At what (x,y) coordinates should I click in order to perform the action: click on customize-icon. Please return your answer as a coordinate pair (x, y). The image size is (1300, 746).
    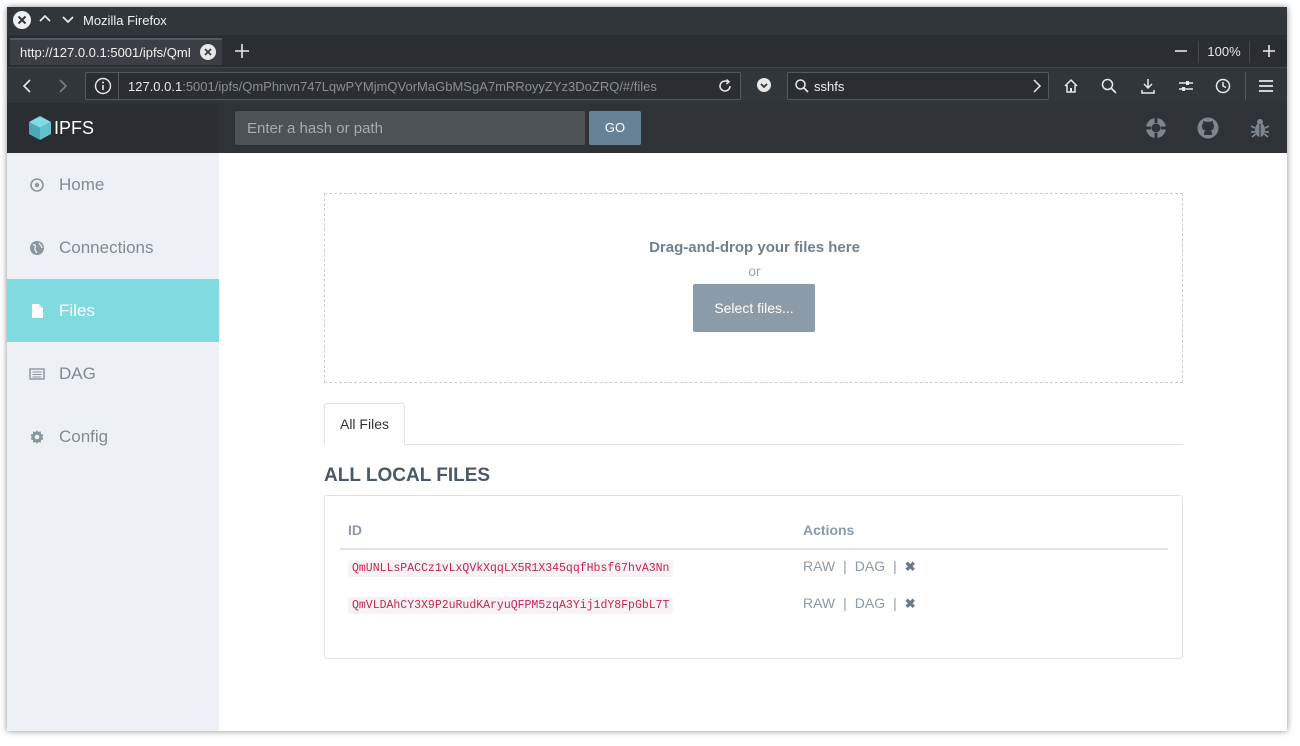
    Looking at the image, I should click on (1186, 86).